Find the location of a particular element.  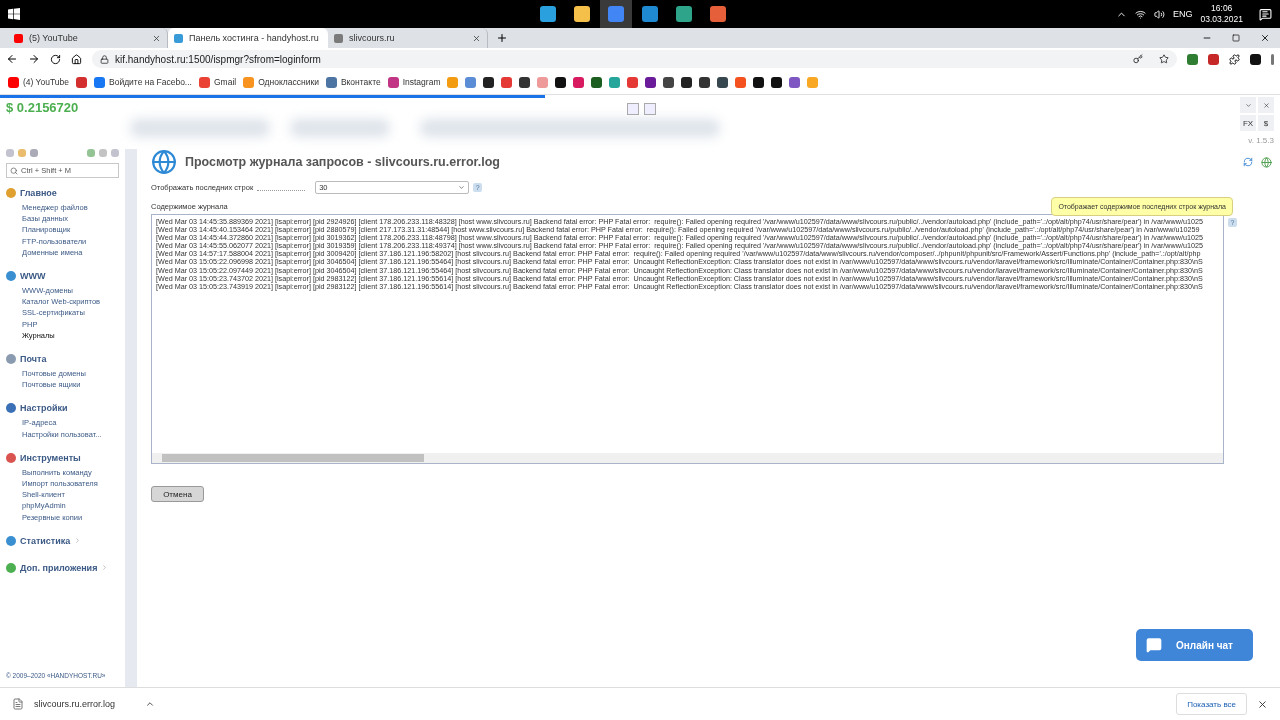

download-item: slivcours.ru.error.log is located at coordinates (75, 704).